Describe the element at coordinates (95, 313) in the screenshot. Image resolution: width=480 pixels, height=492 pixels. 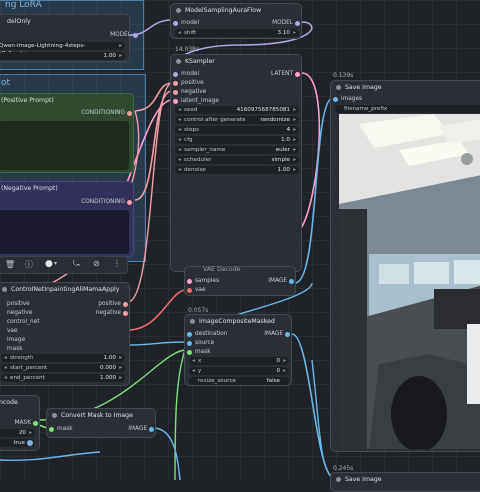
I see `cn-output-negative: negative` at that location.